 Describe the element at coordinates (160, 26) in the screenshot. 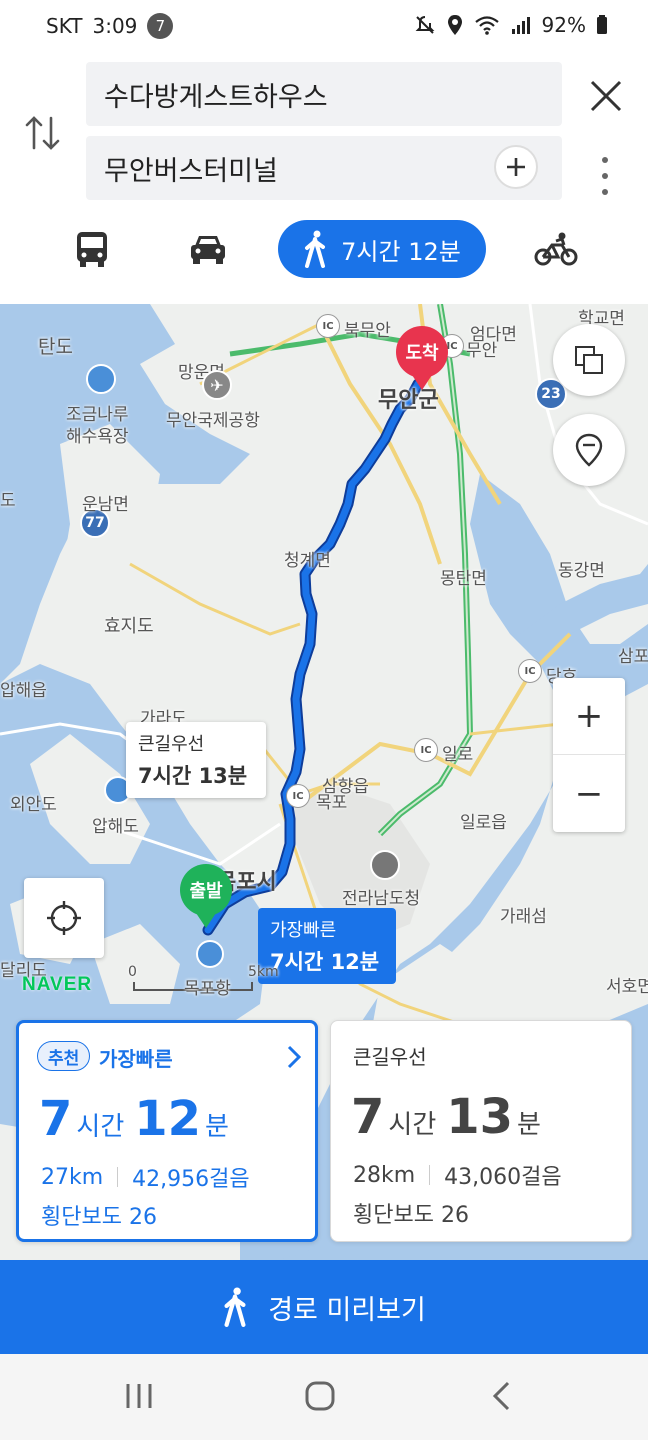

I see `notification-count-badge: 7` at that location.